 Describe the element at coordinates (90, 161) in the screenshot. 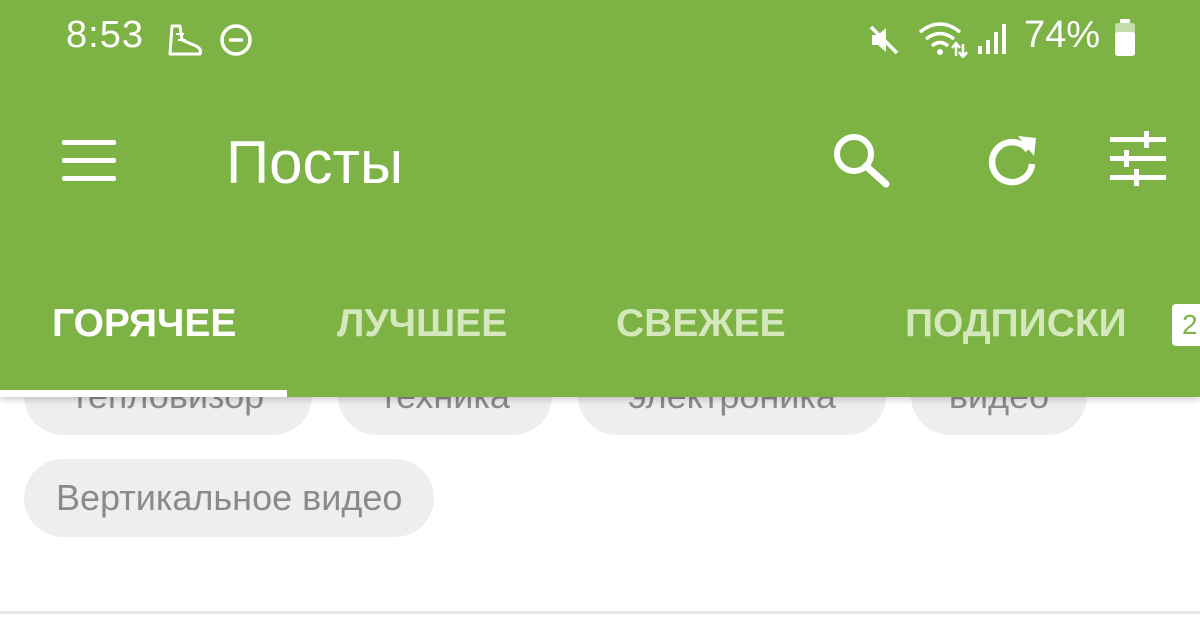

I see `menu-icon` at that location.